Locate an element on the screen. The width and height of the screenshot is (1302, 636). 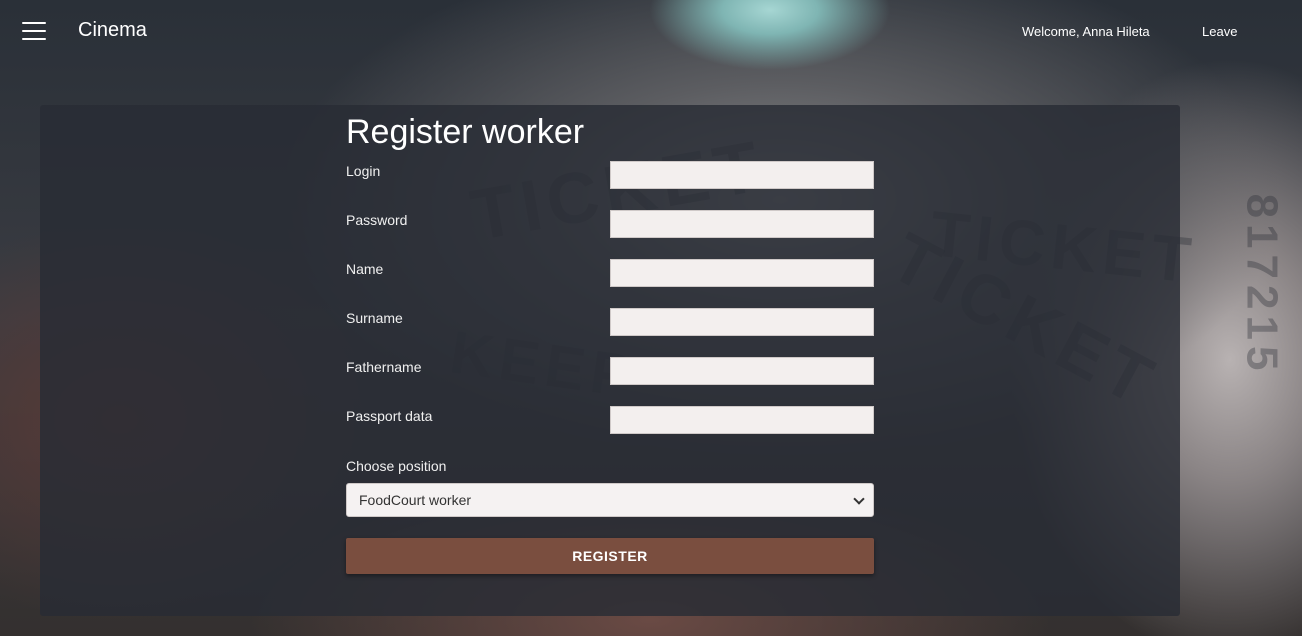
surname-row: Surname is located at coordinates (610, 322).